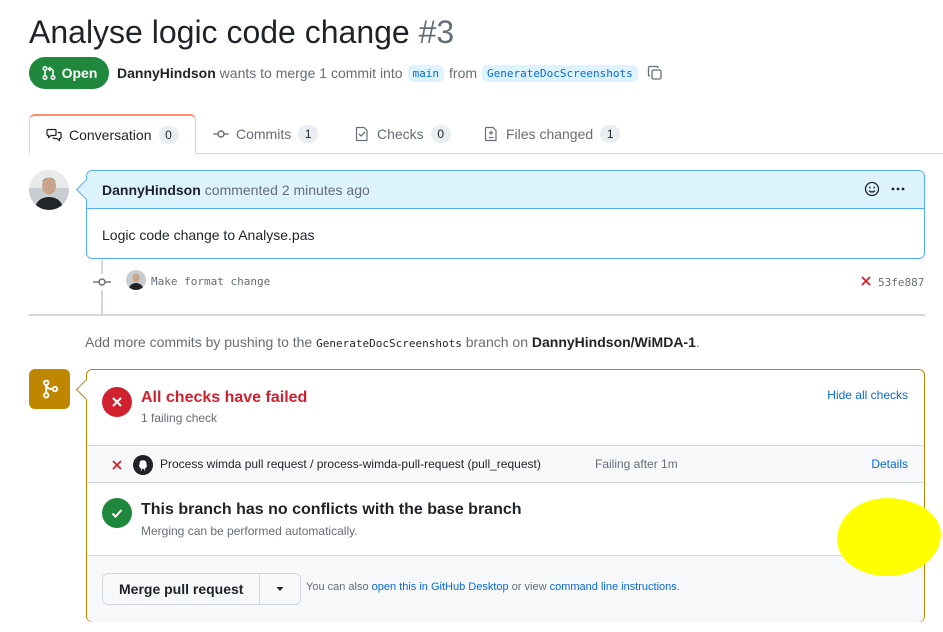  I want to click on pr-author-link: DannyHindson, so click(166, 73).